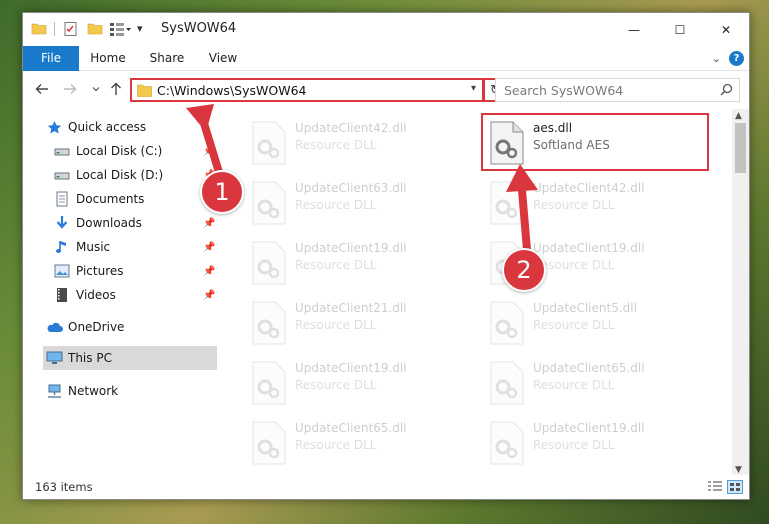 The width and height of the screenshot is (769, 524). I want to click on properties-icon, so click(71, 29).